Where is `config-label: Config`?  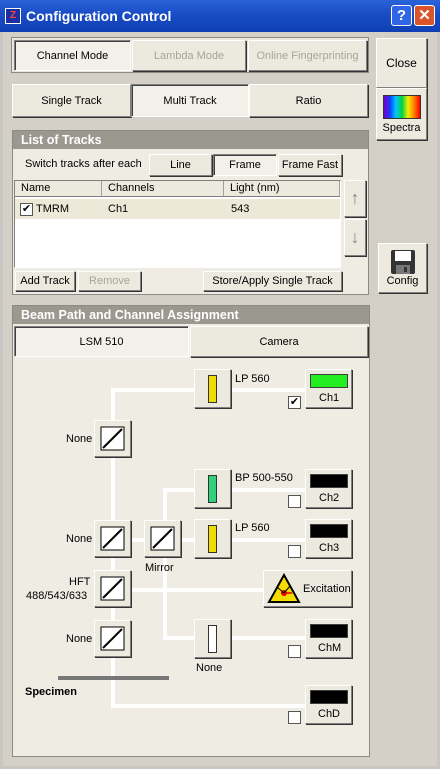
config-label: Config is located at coordinates (402, 281).